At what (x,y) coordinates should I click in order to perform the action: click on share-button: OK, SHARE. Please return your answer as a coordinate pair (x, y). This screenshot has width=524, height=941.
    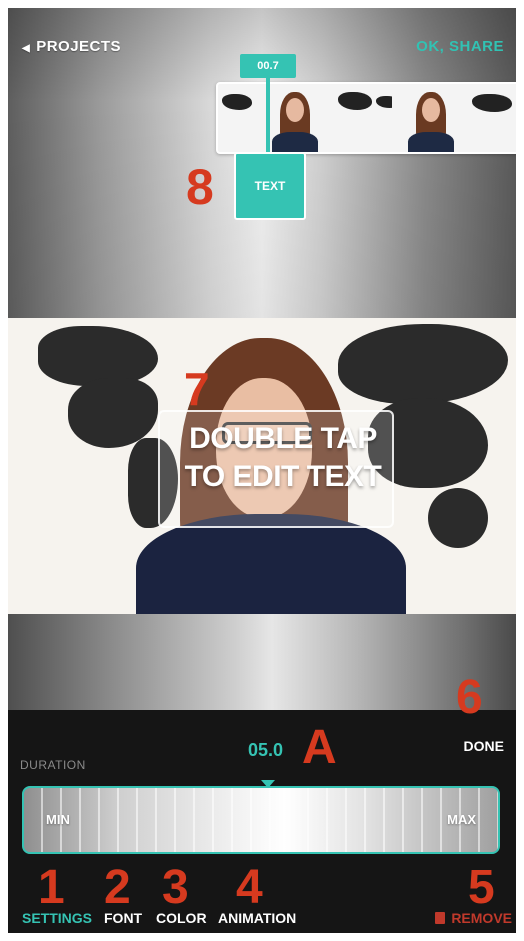
    Looking at the image, I should click on (460, 46).